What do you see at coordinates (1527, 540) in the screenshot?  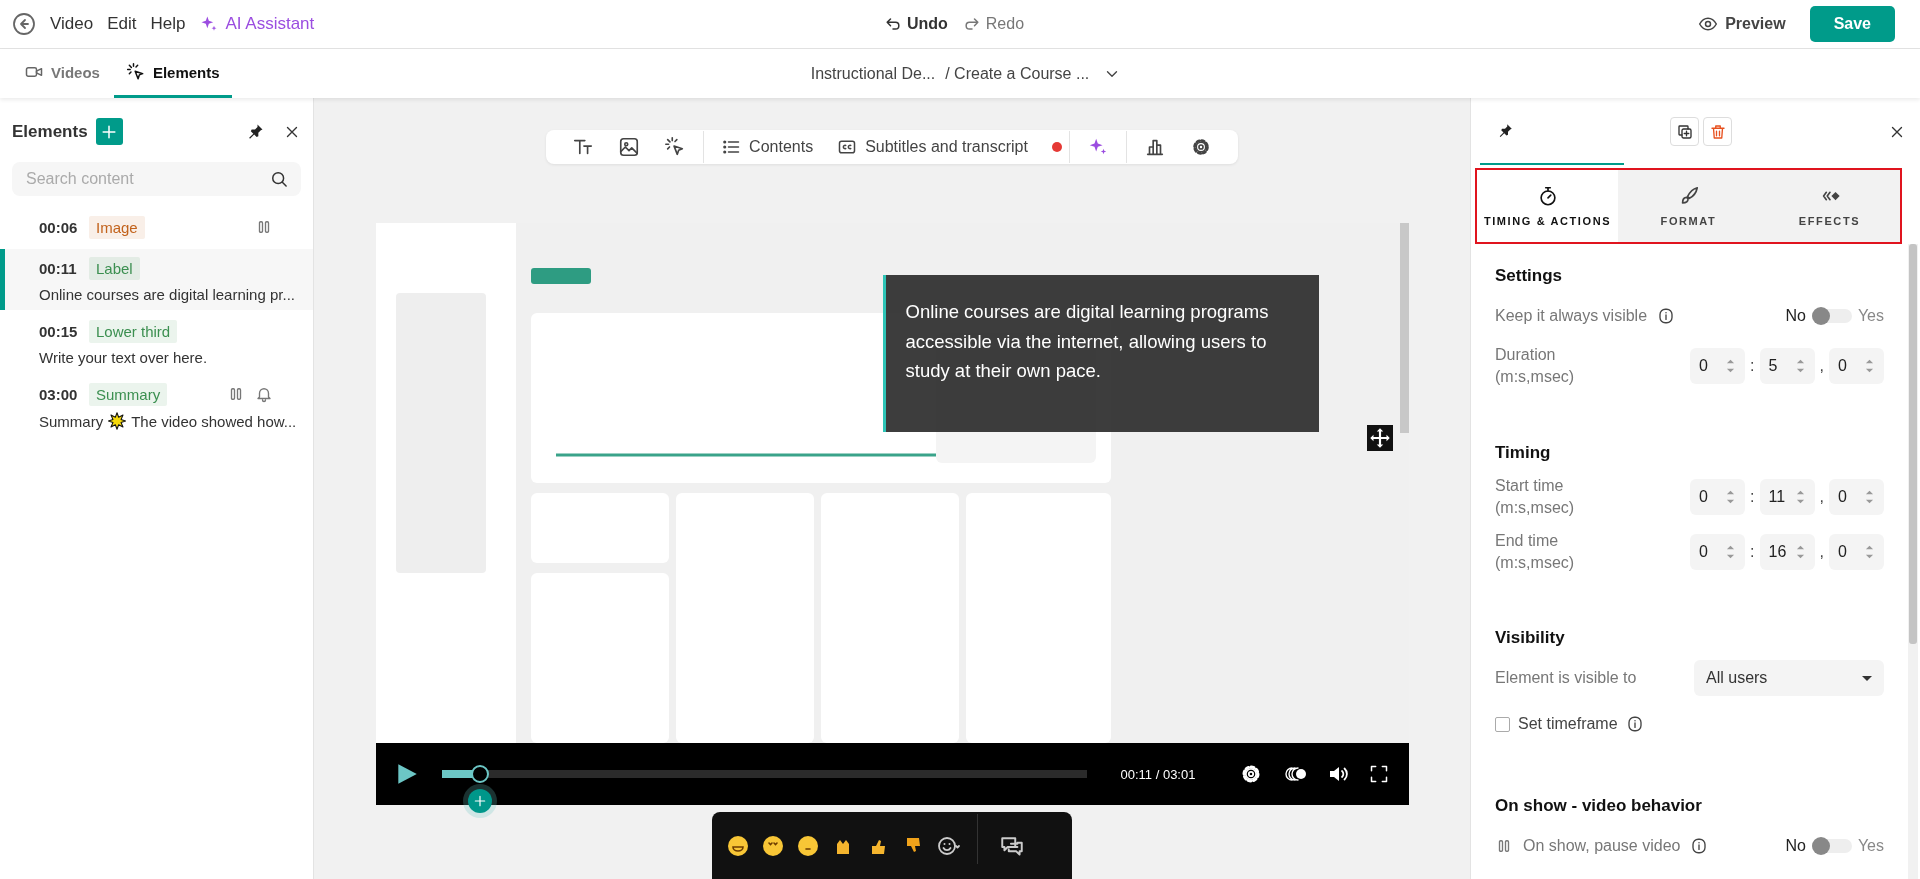 I see `field-label: End time` at bounding box center [1527, 540].